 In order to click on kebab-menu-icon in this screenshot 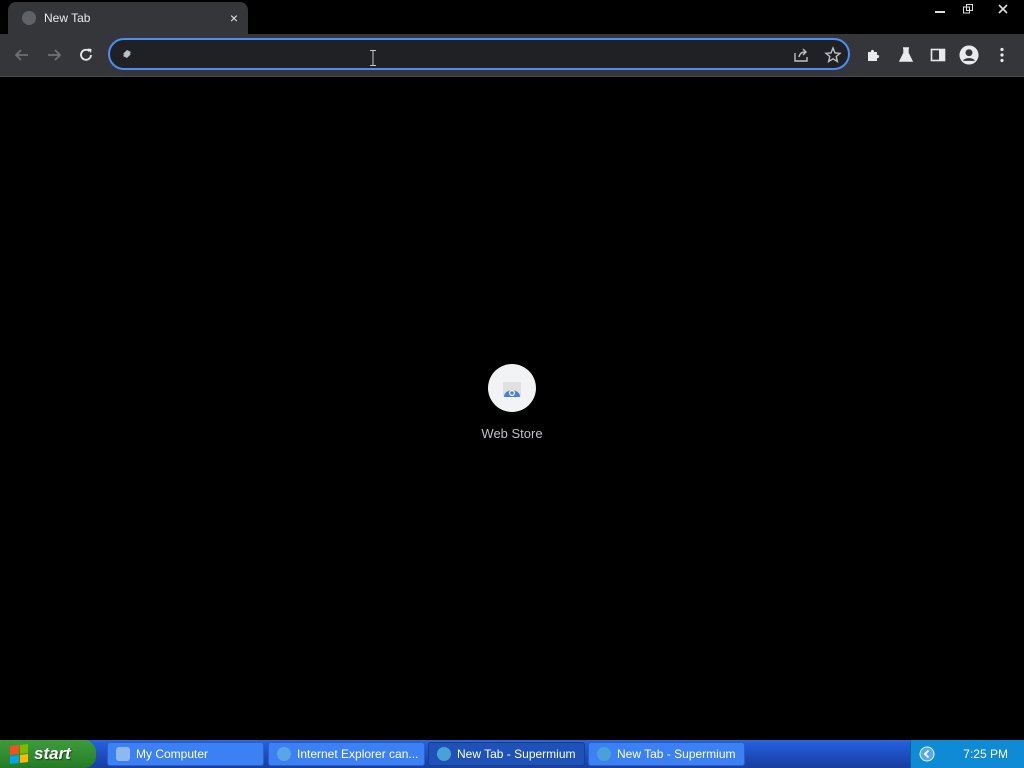, I will do `click(1002, 55)`.